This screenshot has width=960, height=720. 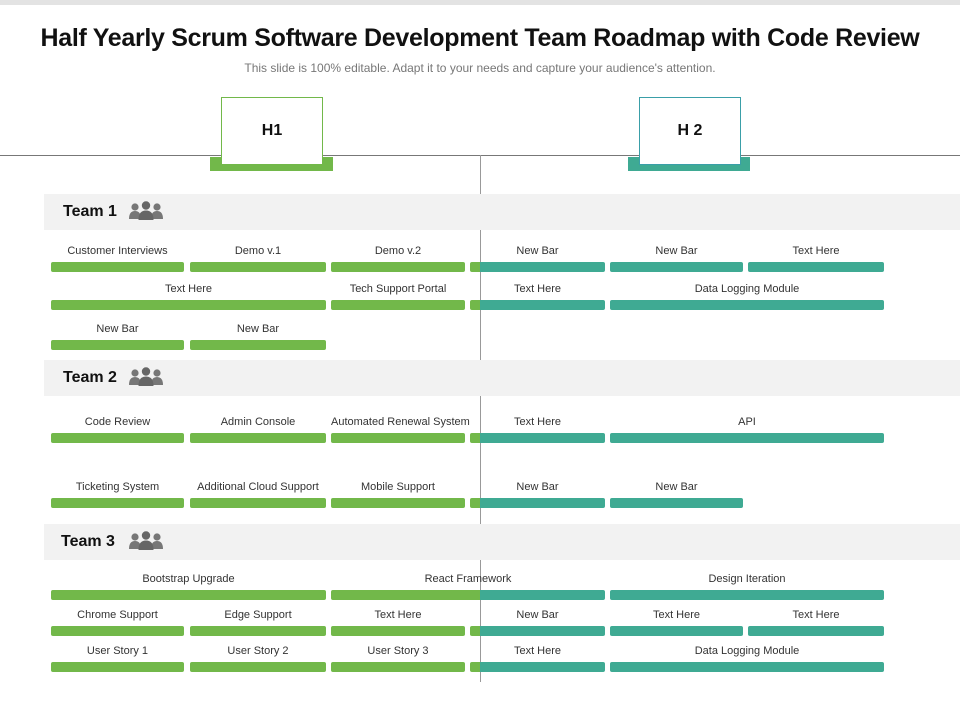 I want to click on bar-label: Additional Cloud Support, so click(x=258, y=487).